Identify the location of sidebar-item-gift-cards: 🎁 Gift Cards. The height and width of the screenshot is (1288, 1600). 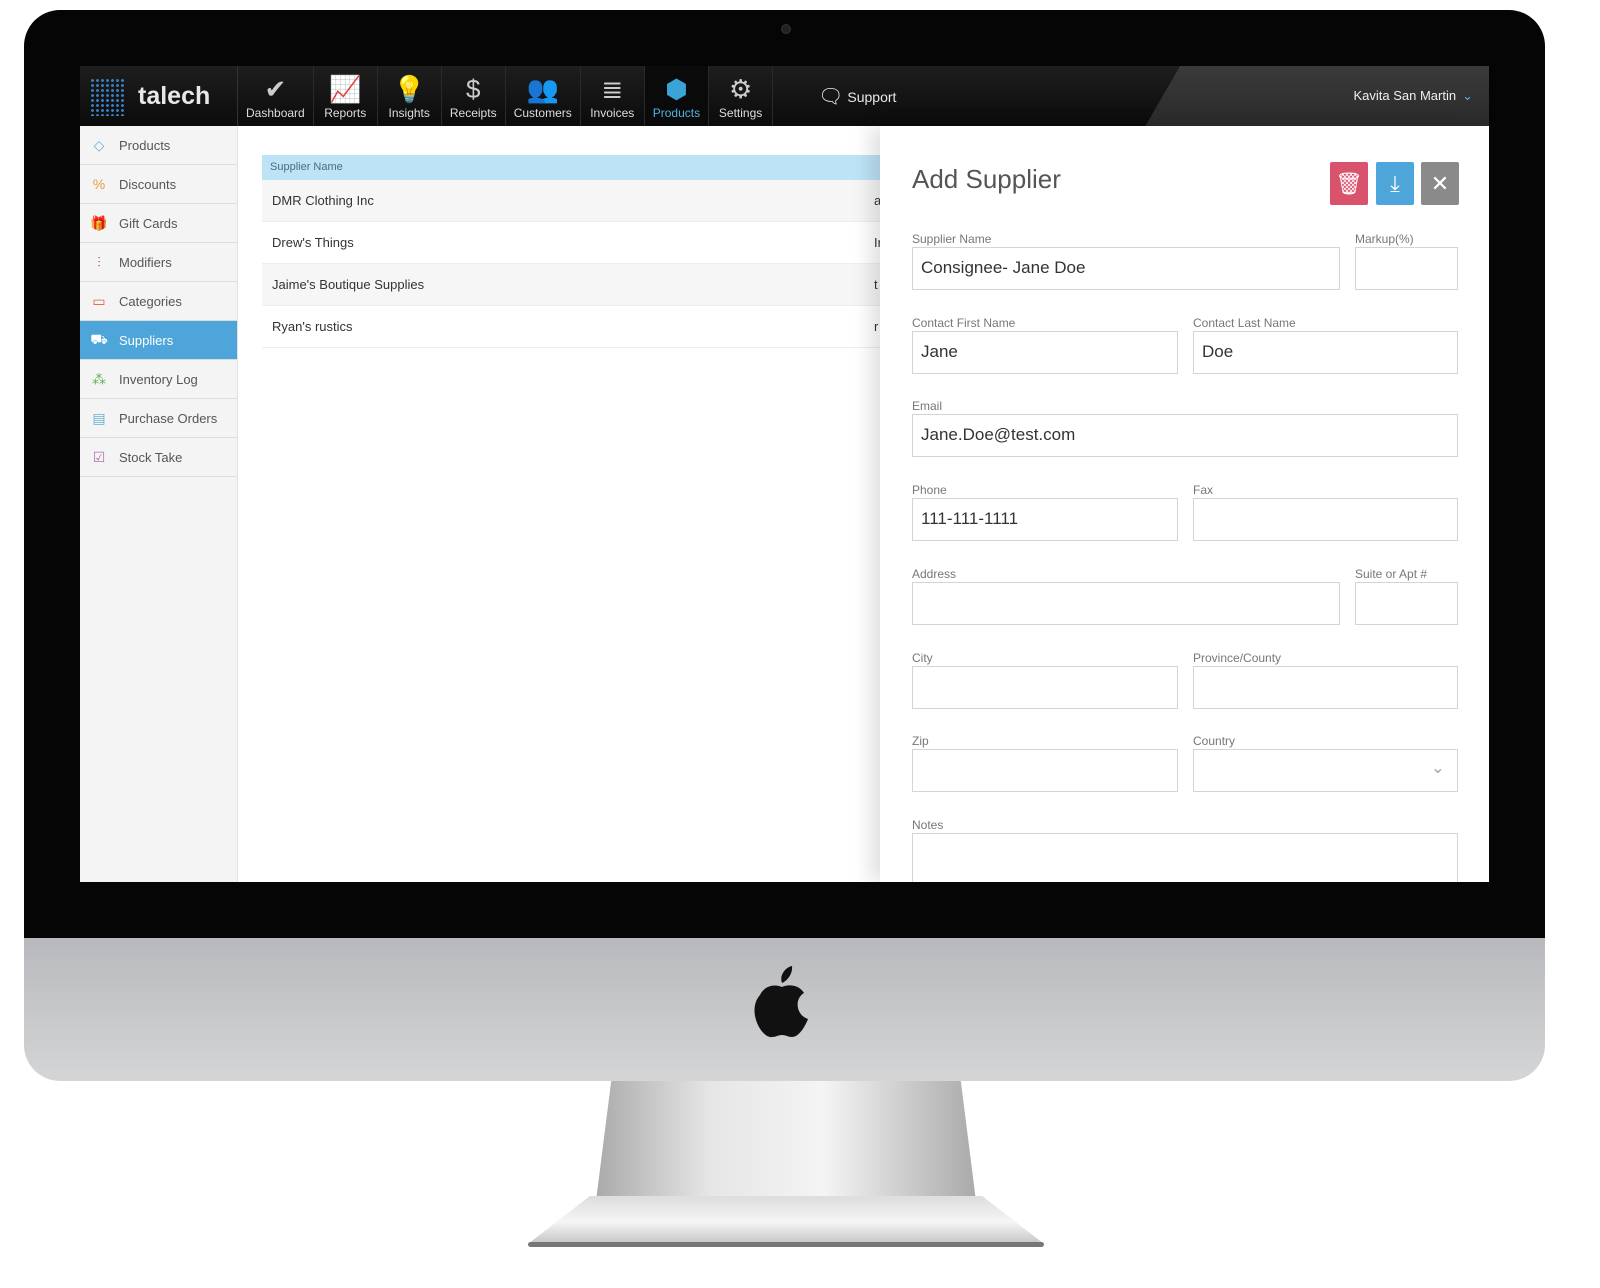
(158, 223).